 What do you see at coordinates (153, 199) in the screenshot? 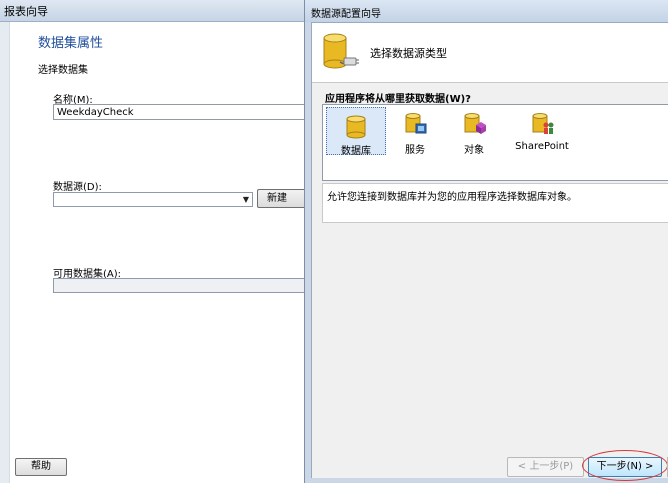
I see `datasource-select: ▼` at bounding box center [153, 199].